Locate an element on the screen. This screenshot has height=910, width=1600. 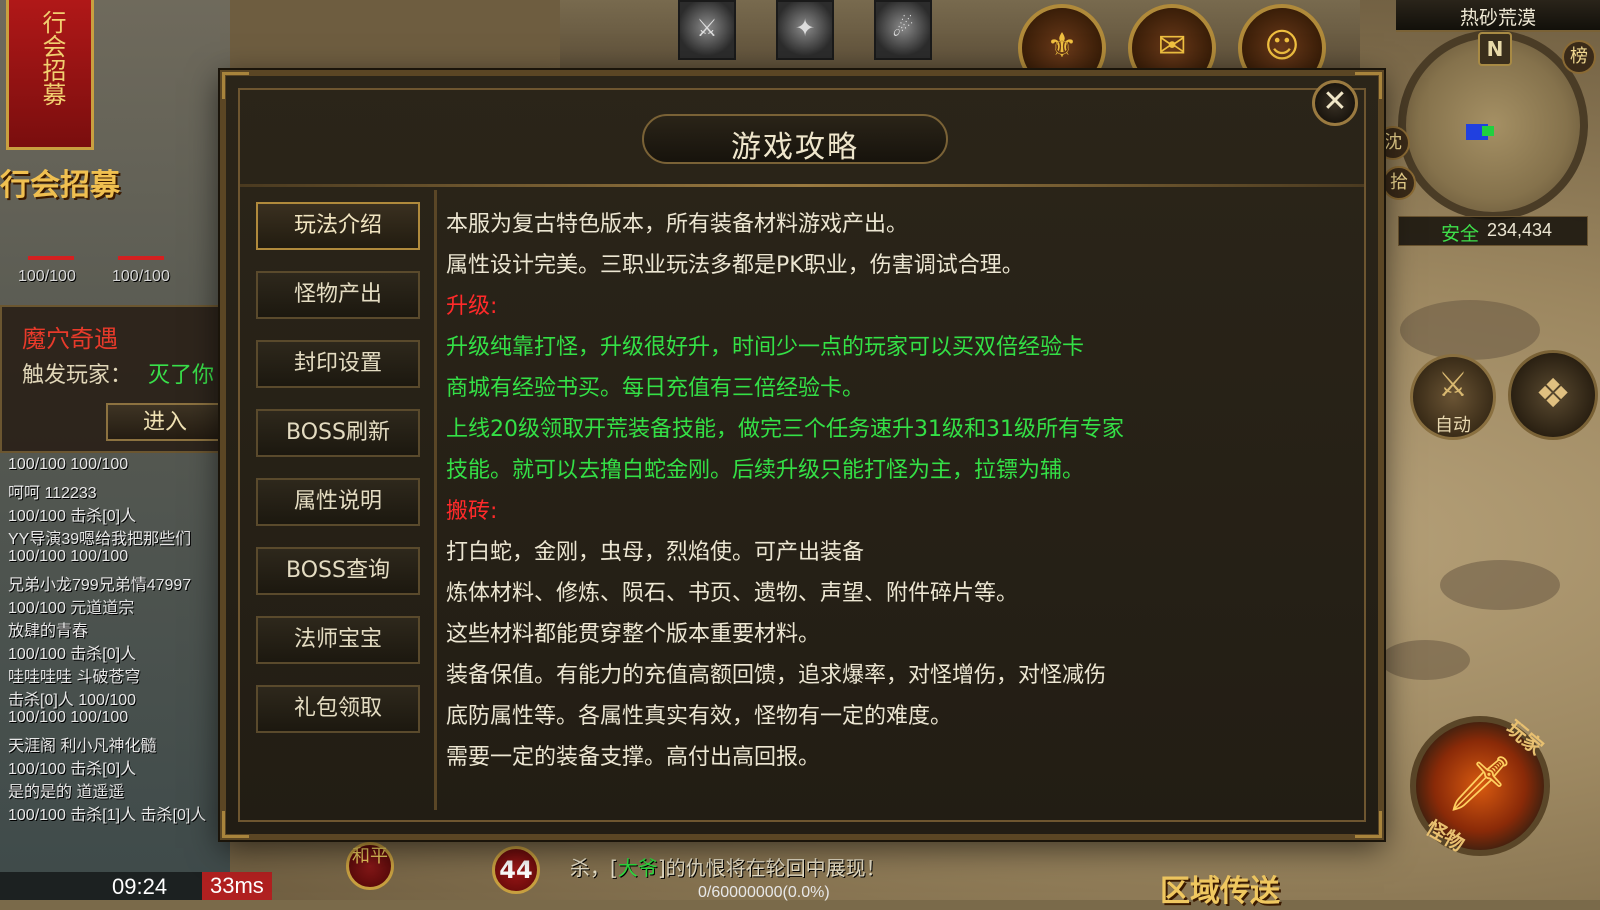
dialog-title-plate: 游戏攻略 is located at coordinates (795, 139).